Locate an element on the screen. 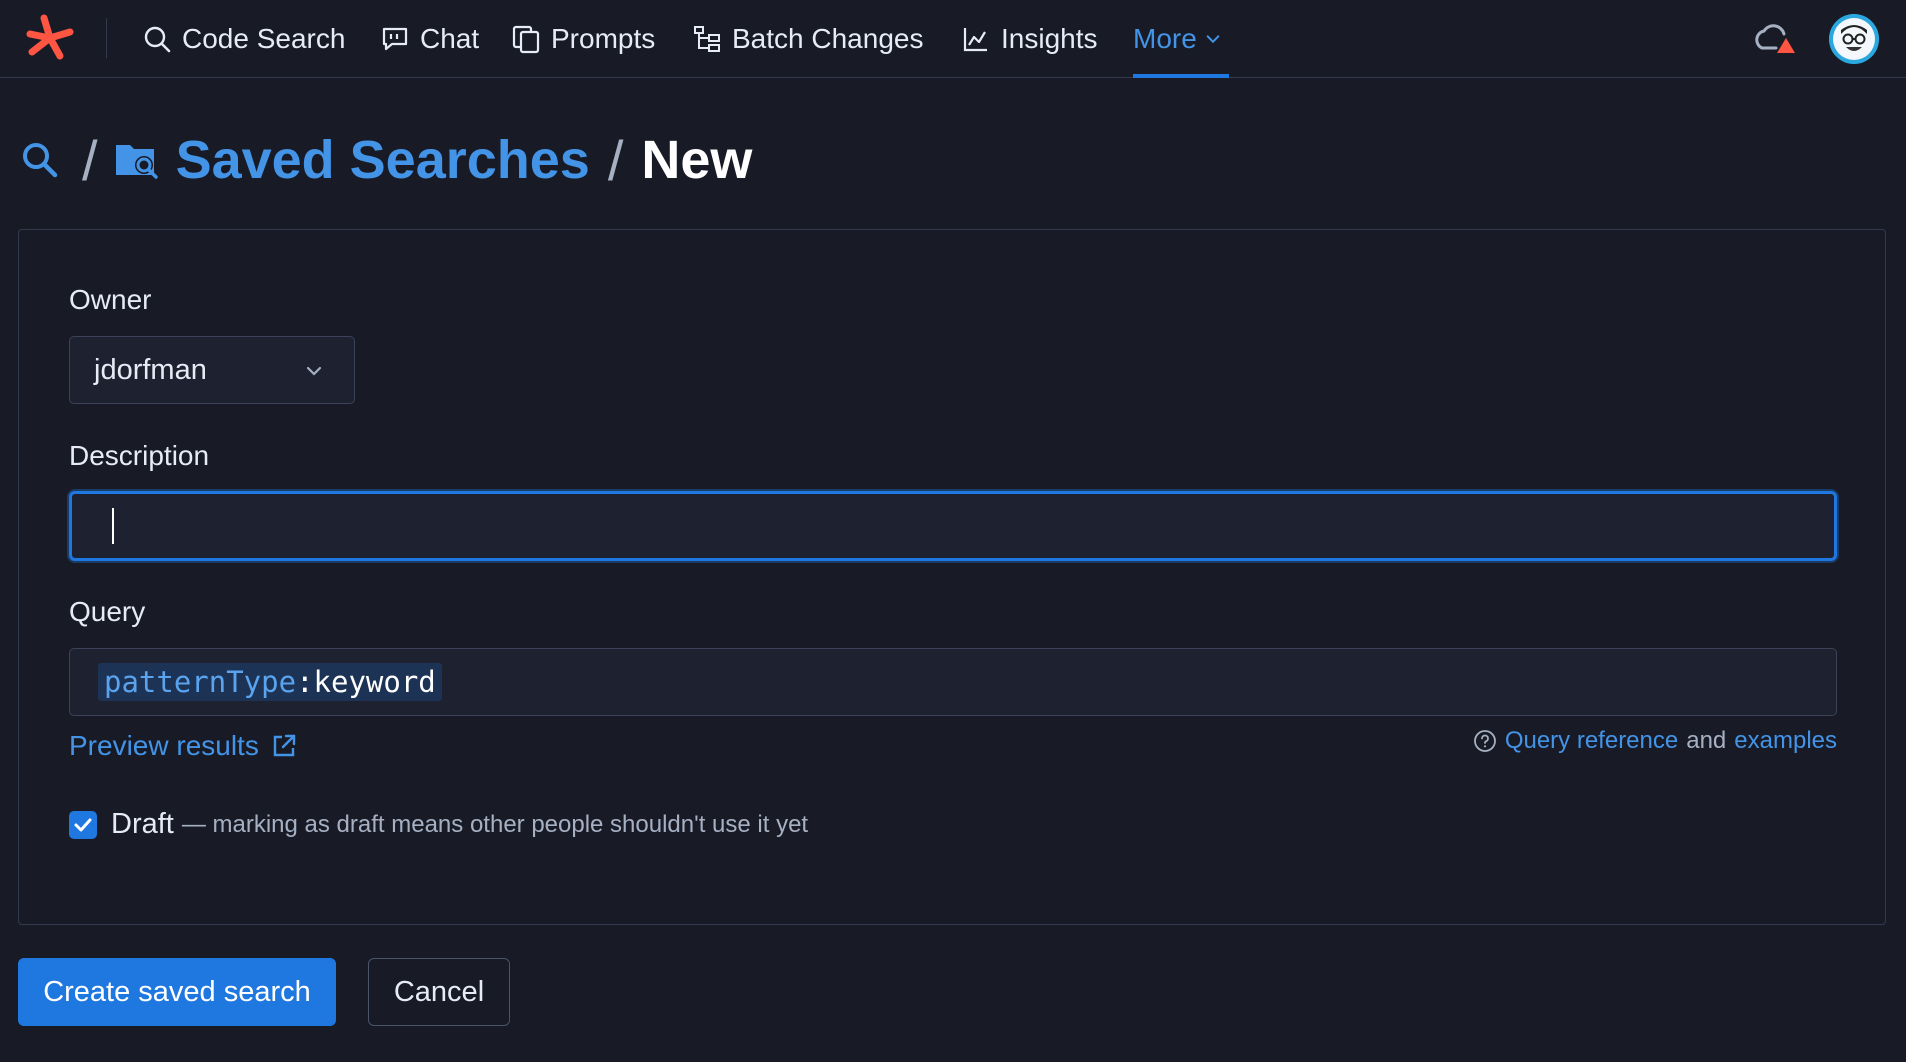 The height and width of the screenshot is (1062, 1906). nav-batch-changes-label: Batch Changes is located at coordinates (828, 38).